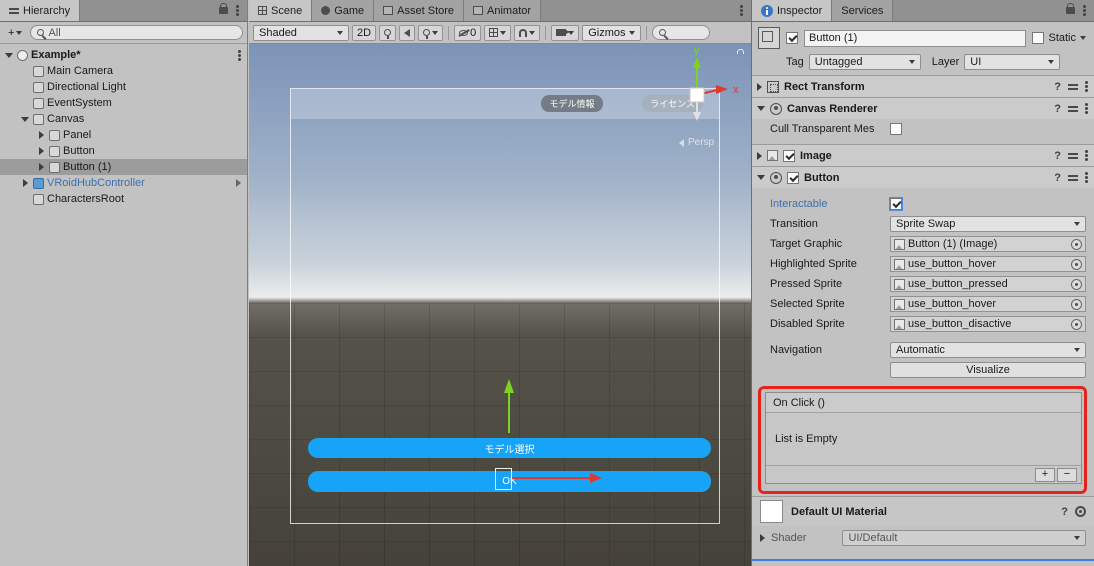 Image resolution: width=1094 pixels, height=566 pixels. What do you see at coordinates (407, 32) in the screenshot?
I see `audio-toggle` at bounding box center [407, 32].